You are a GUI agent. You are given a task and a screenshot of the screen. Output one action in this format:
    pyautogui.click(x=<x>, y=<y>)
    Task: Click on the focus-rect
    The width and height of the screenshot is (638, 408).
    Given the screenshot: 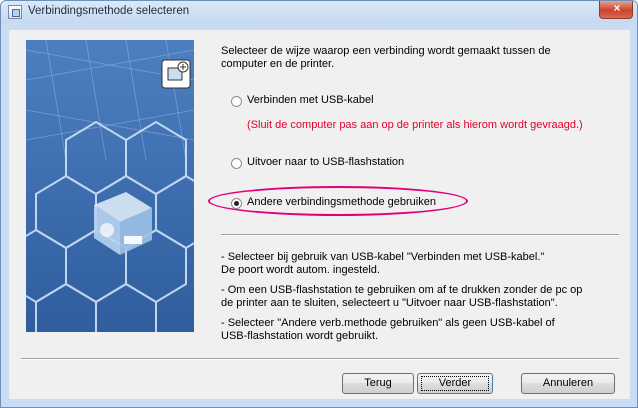 What is the action you would take?
    pyautogui.click(x=455, y=383)
    